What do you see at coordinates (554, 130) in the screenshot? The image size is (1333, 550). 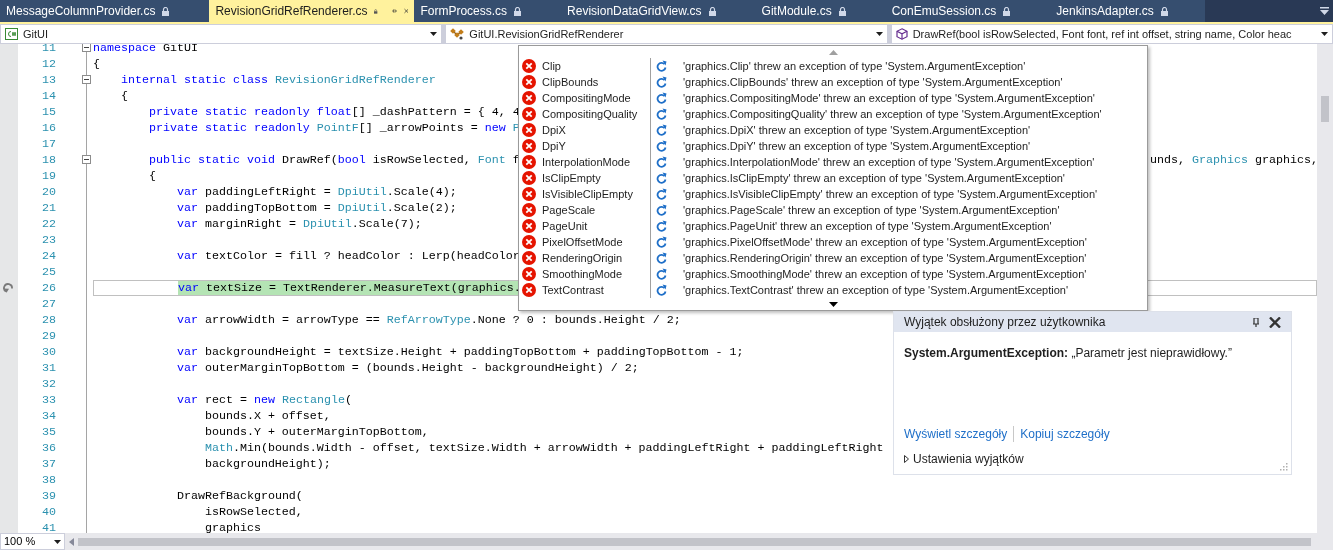 I see `property-name: DpiX` at bounding box center [554, 130].